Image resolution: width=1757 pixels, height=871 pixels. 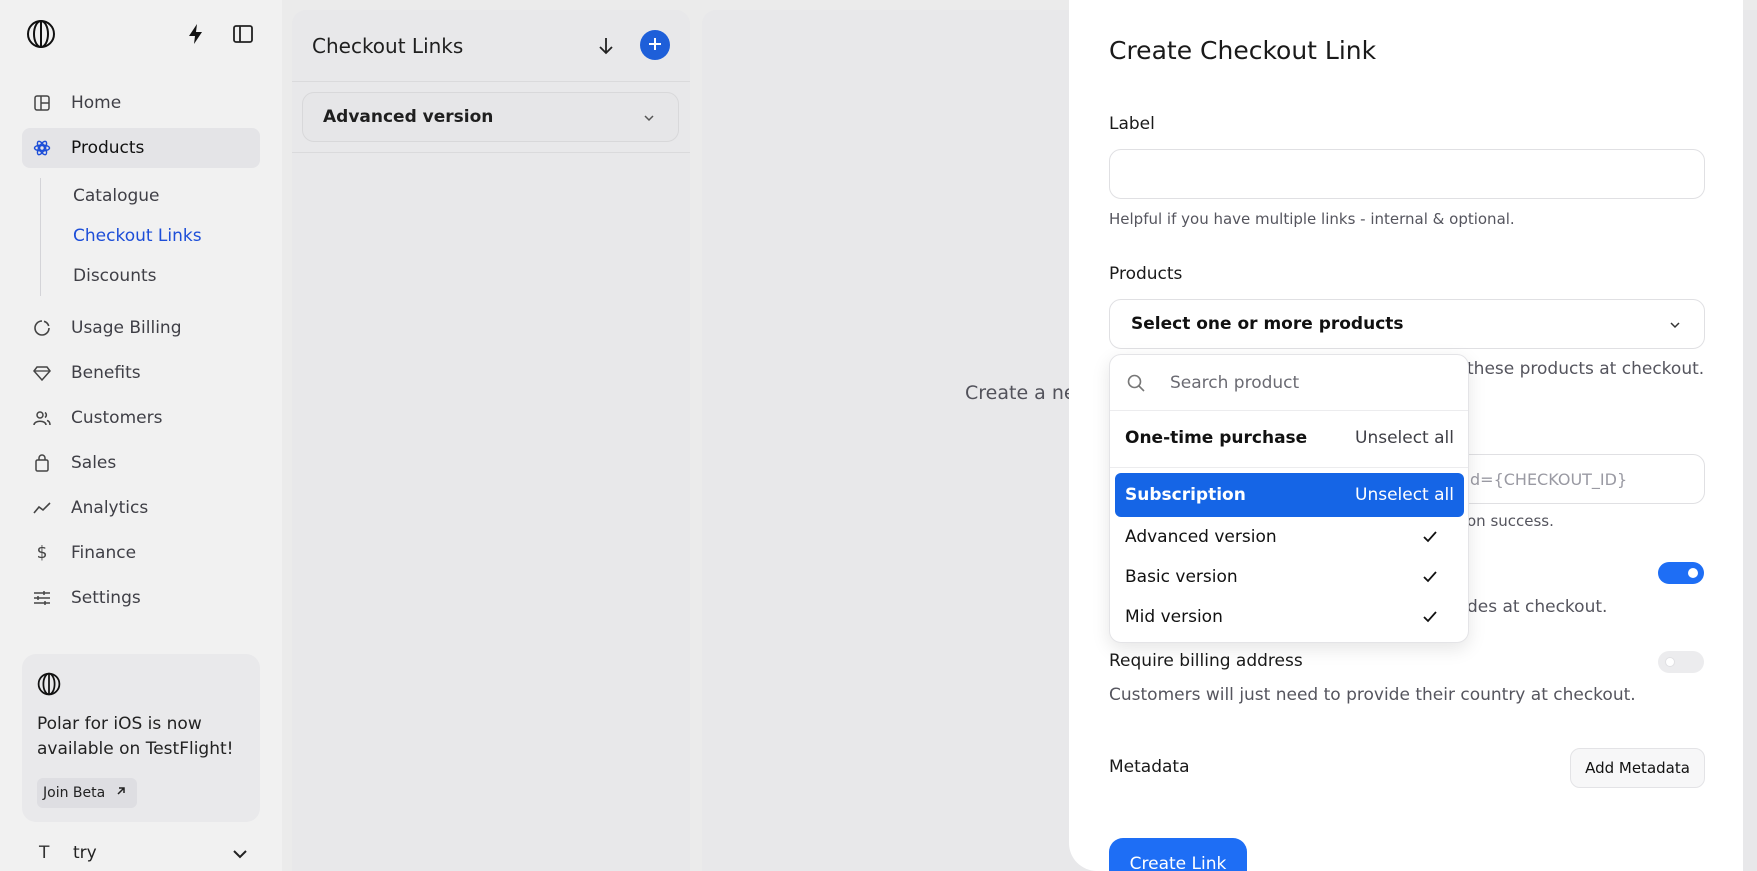 I want to click on sidebar-item-customers: Customers, so click(x=141, y=418).